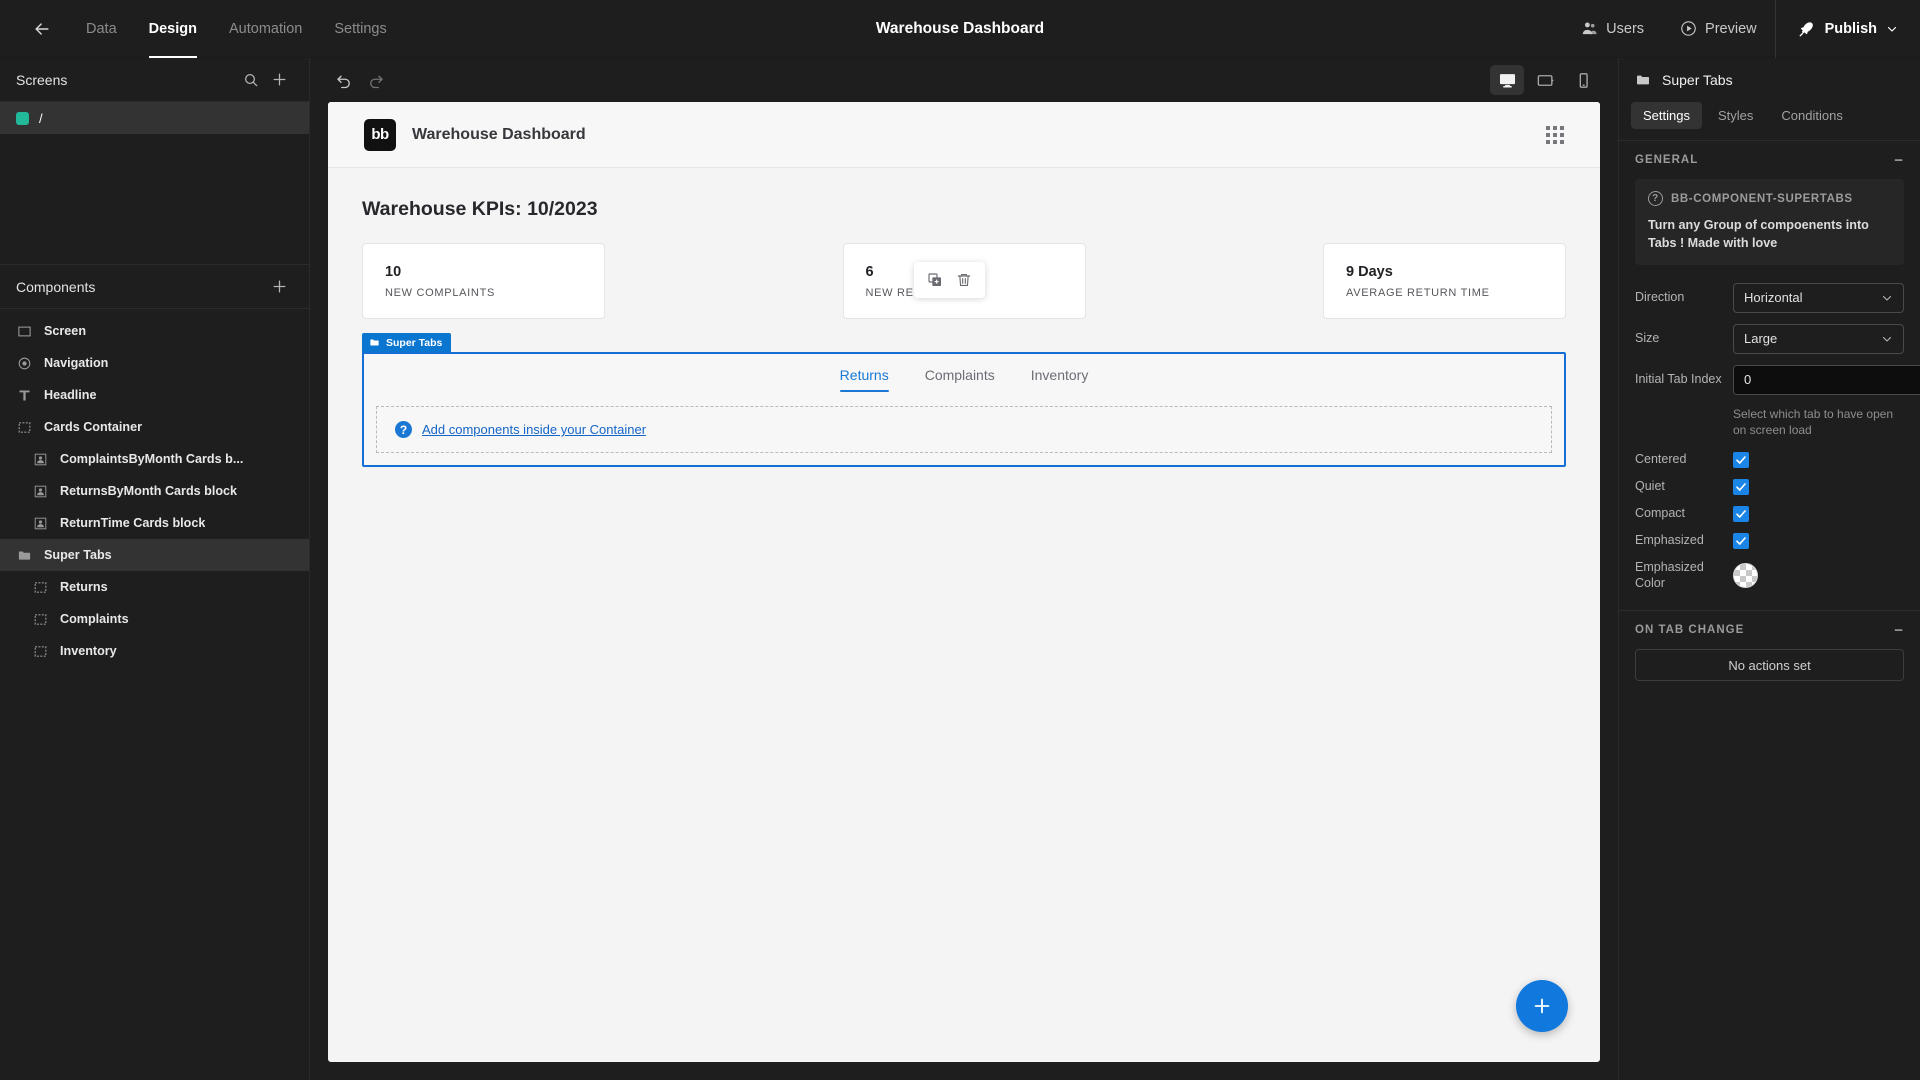  I want to click on component-label: Complaints, so click(94, 619).